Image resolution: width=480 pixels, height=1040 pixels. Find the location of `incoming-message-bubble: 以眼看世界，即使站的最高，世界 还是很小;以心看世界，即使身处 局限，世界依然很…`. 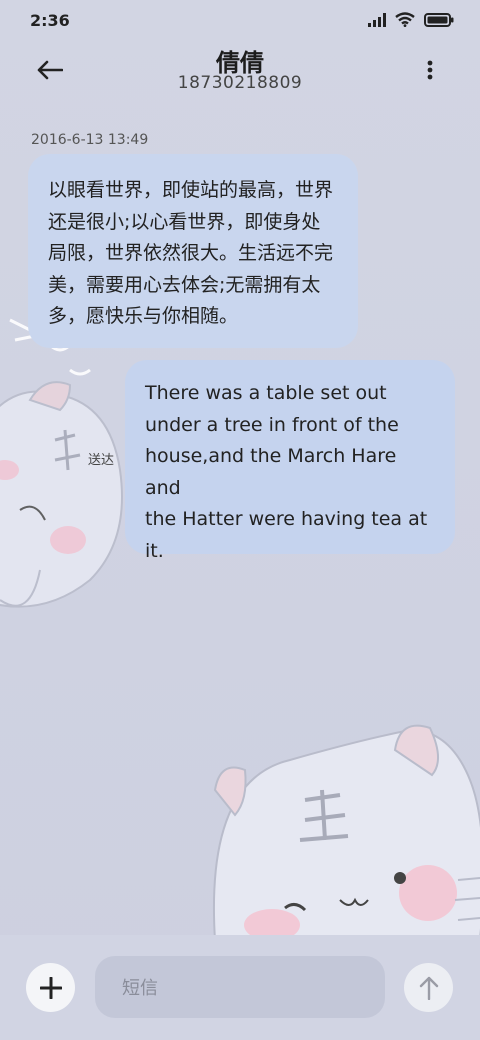

incoming-message-bubble: 以眼看世界，即使站的最高，世界 还是很小;以心看世界，即使身处 局限，世界依然很… is located at coordinates (193, 251).